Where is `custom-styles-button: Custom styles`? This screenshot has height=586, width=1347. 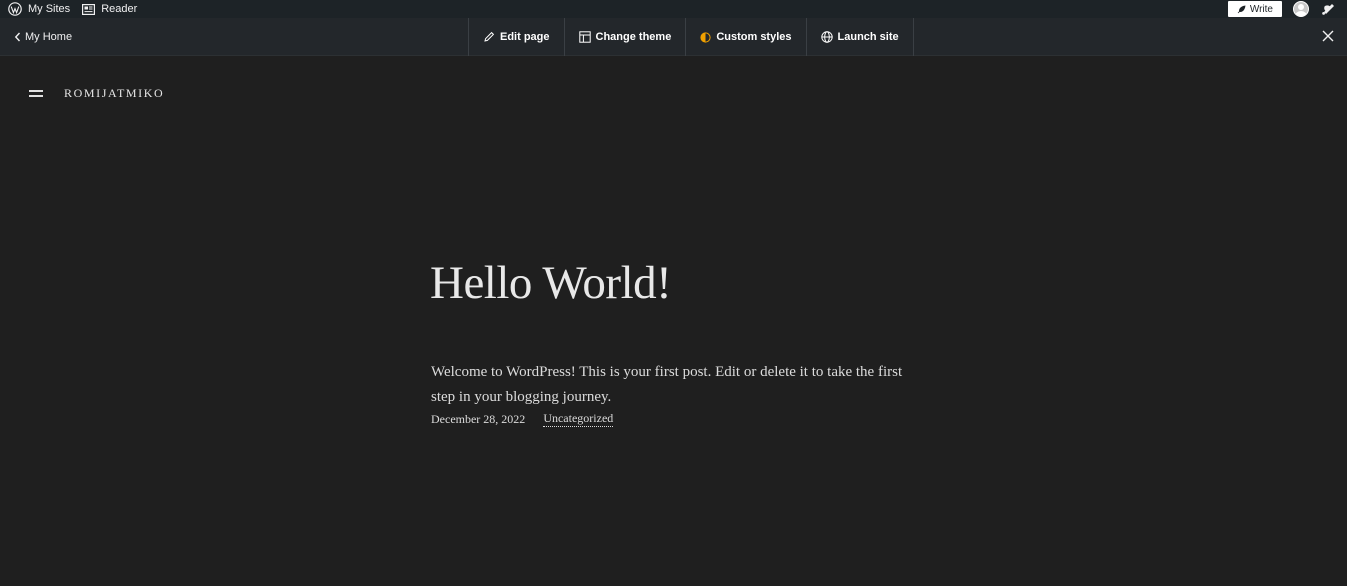 custom-styles-button: Custom styles is located at coordinates (746, 37).